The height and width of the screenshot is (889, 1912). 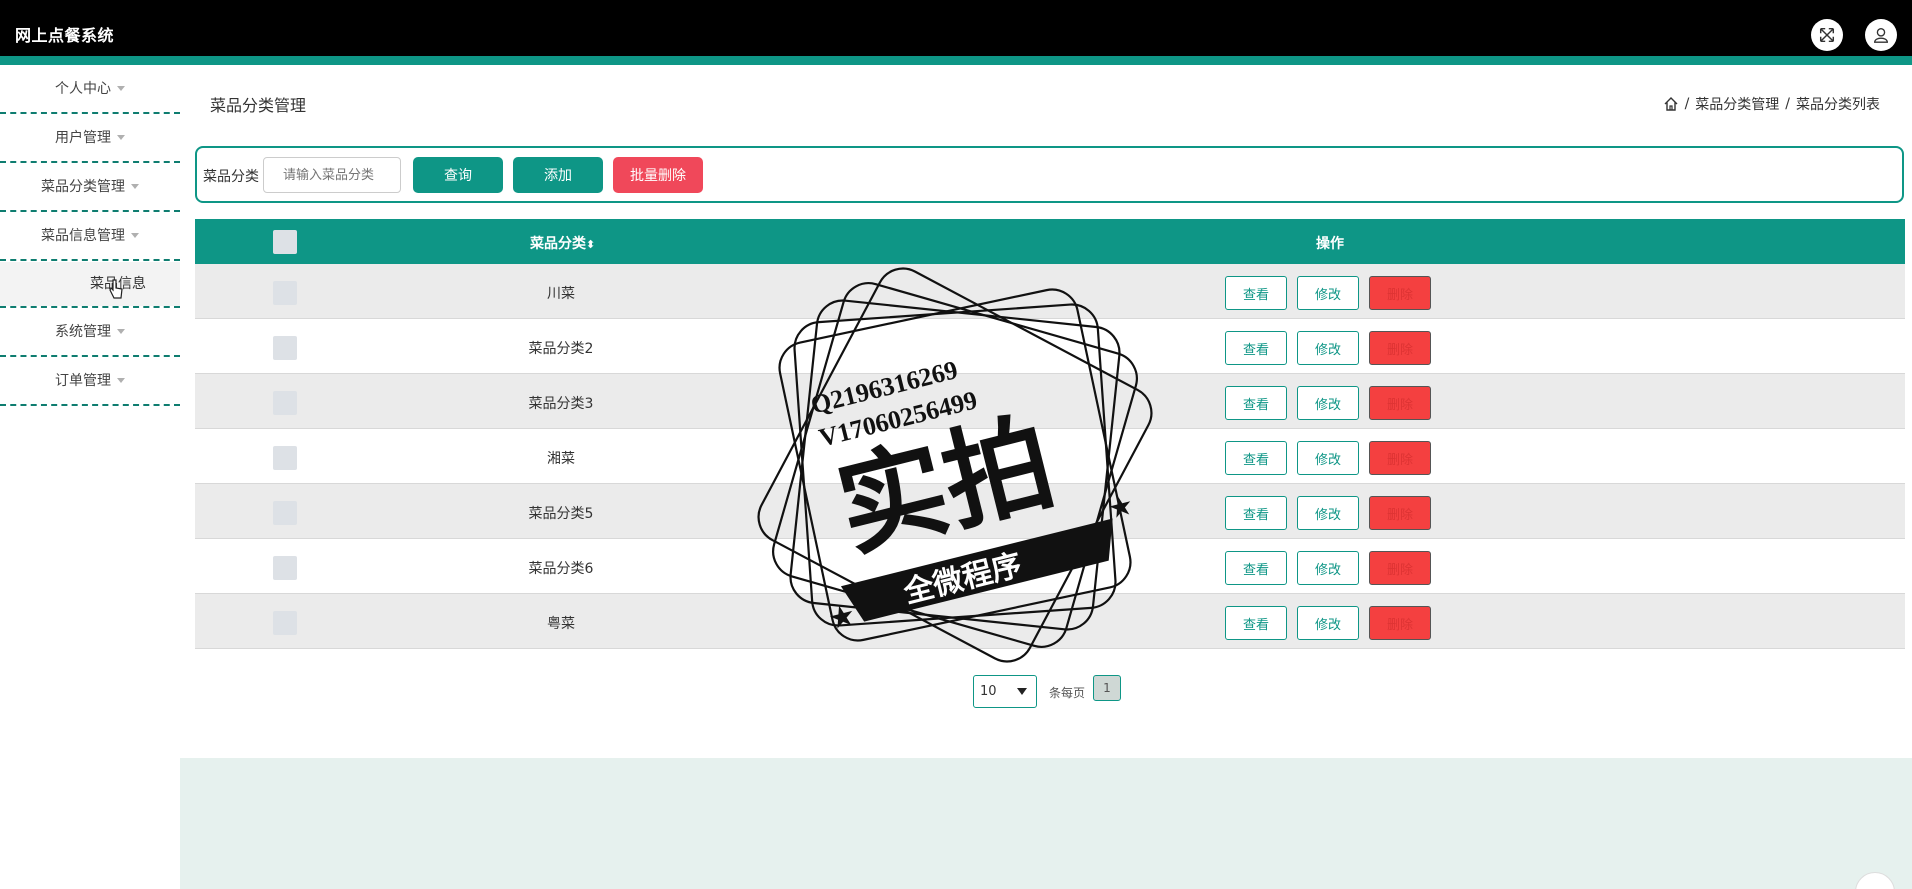 I want to click on app-title: 网上点餐系统, so click(x=65, y=35).